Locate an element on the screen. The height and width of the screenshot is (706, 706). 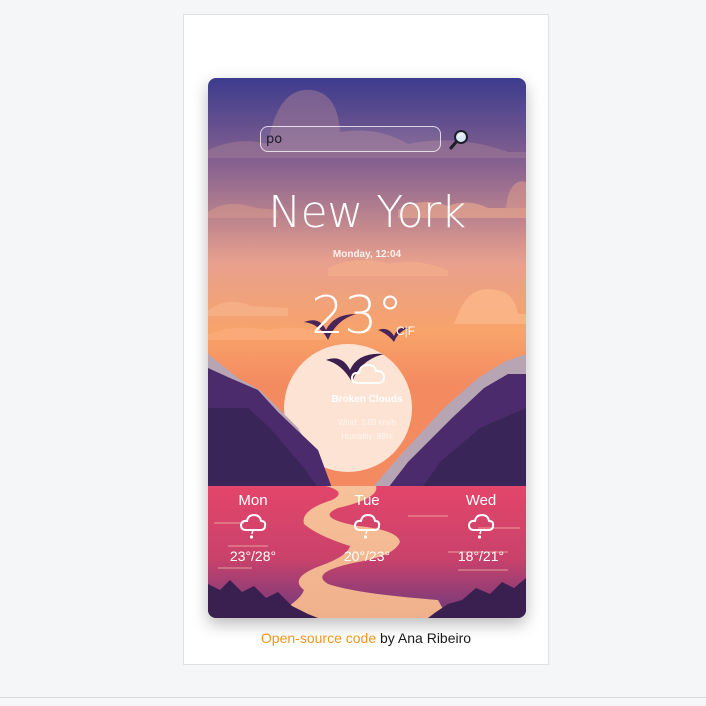
forecast-temp: 18°/21° is located at coordinates (481, 556).